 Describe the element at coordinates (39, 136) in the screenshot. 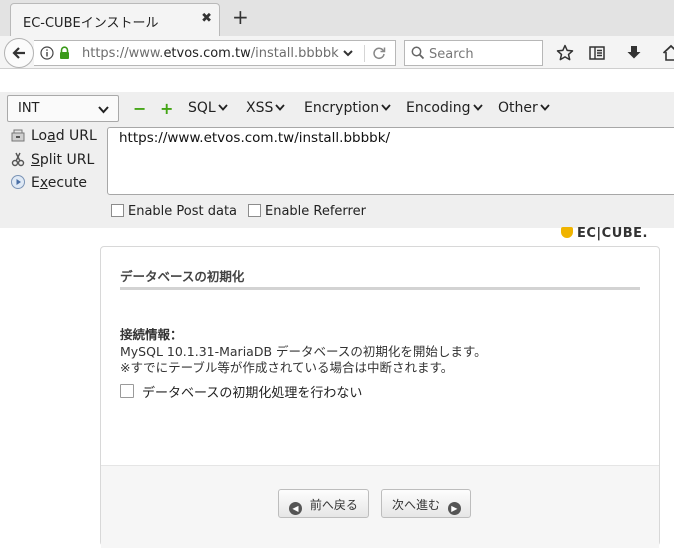

I see `load-url-pre: Lo` at that location.